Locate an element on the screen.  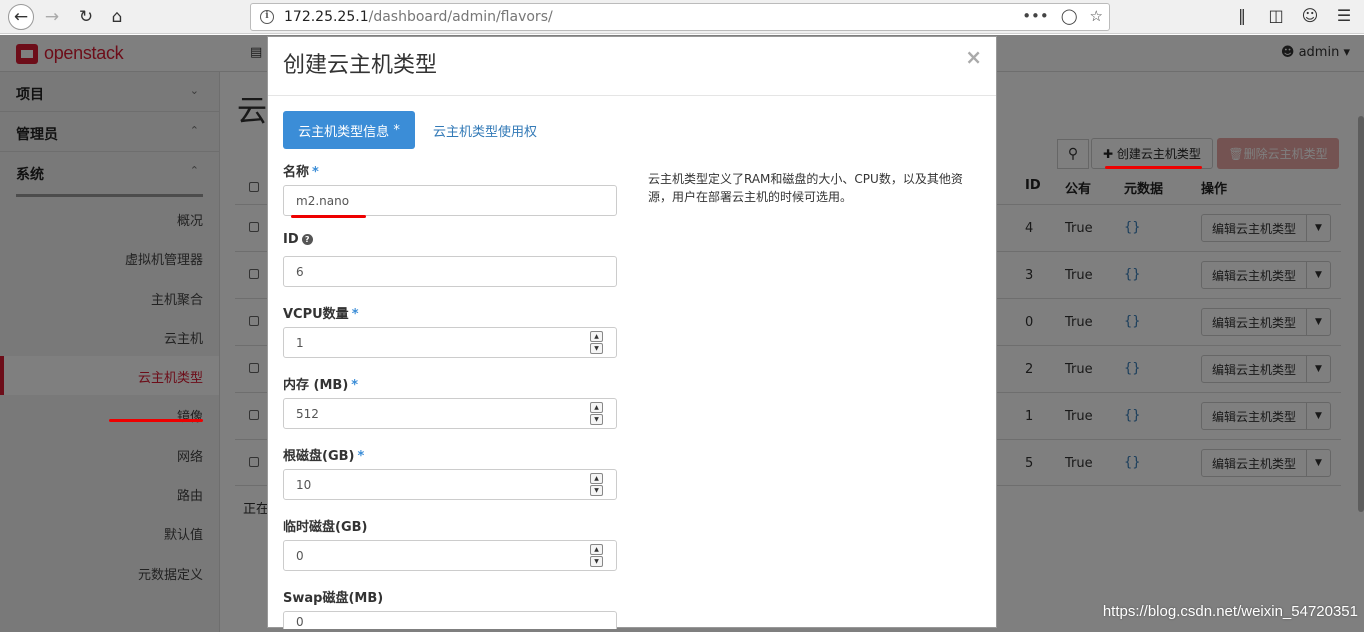
bookmark-star-icon: ☆ is located at coordinates (1096, 16).